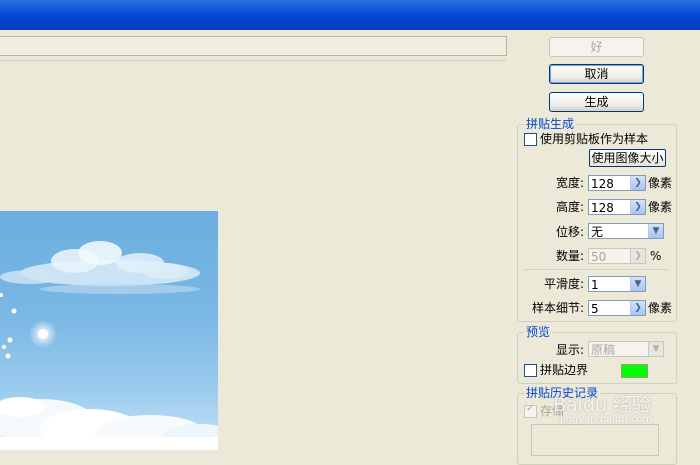  What do you see at coordinates (596, 74) in the screenshot?
I see `cancel-button: 取消` at bounding box center [596, 74].